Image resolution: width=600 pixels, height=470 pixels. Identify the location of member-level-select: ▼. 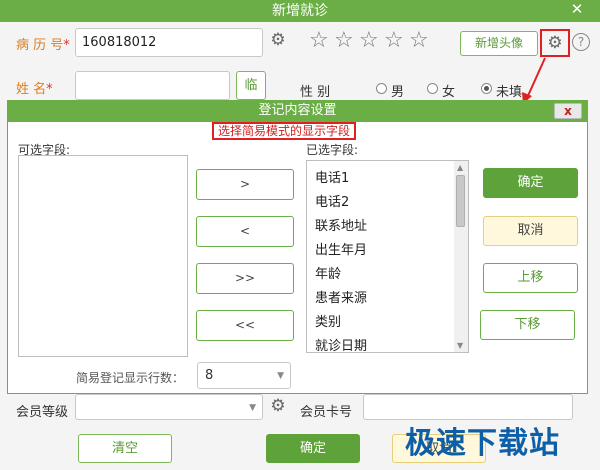
(169, 407).